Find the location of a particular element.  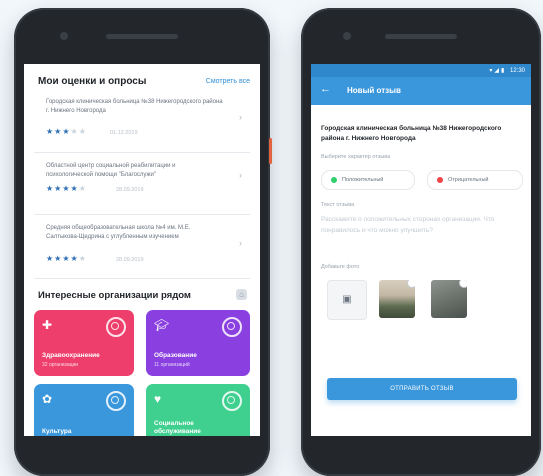

send-review-button: ОТПРАВИТЬ ОТЗЫВ is located at coordinates (422, 389).